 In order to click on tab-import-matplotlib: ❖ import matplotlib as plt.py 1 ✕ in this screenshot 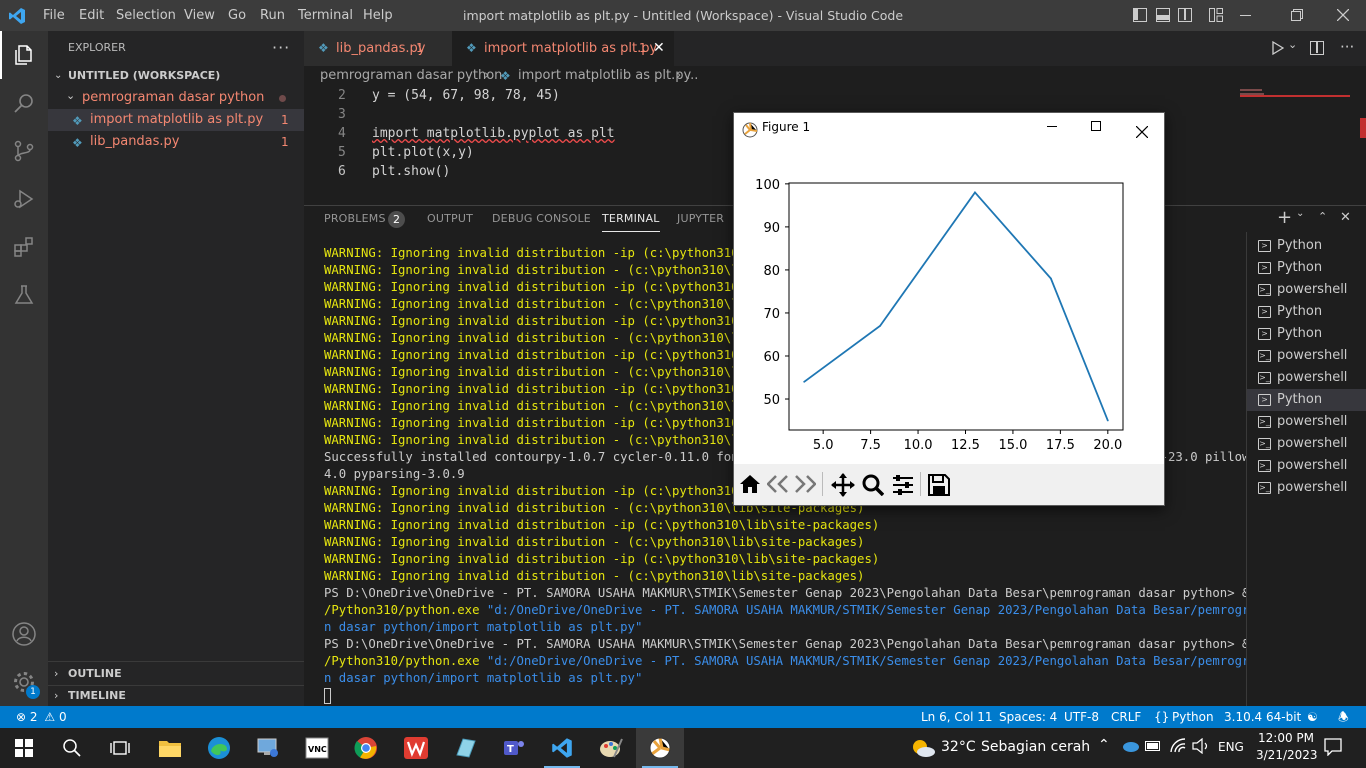, I will do `click(563, 48)`.